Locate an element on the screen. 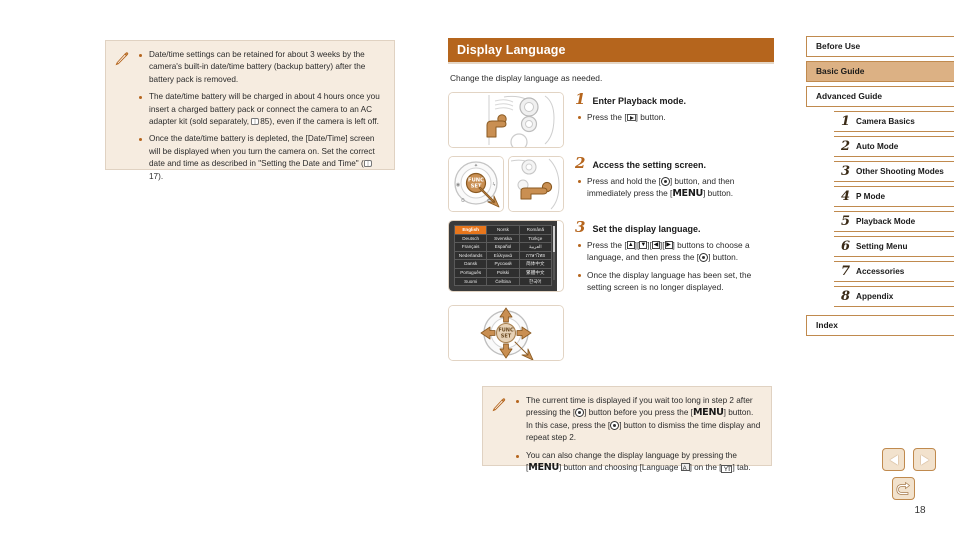  step-bullet: Press the [] button. is located at coordinates (674, 117).